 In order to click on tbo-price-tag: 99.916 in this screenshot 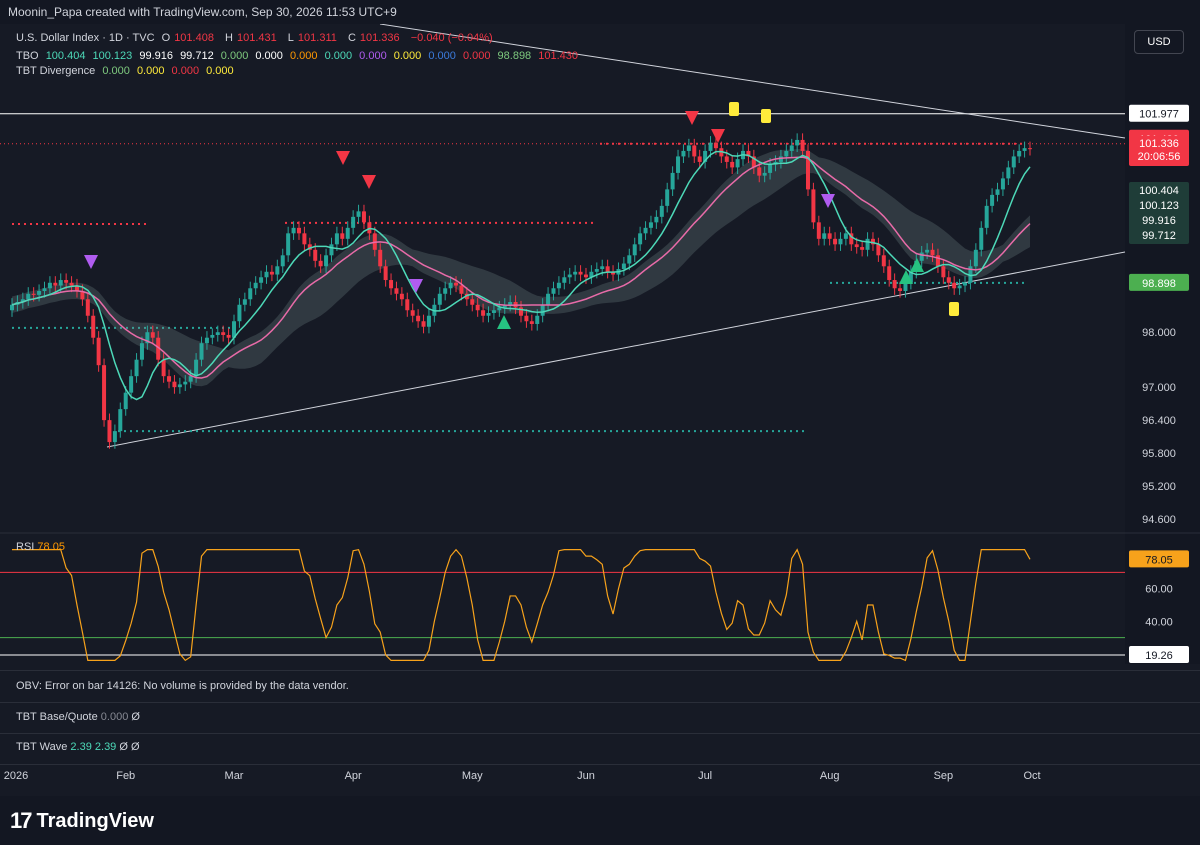, I will do `click(1159, 221)`.